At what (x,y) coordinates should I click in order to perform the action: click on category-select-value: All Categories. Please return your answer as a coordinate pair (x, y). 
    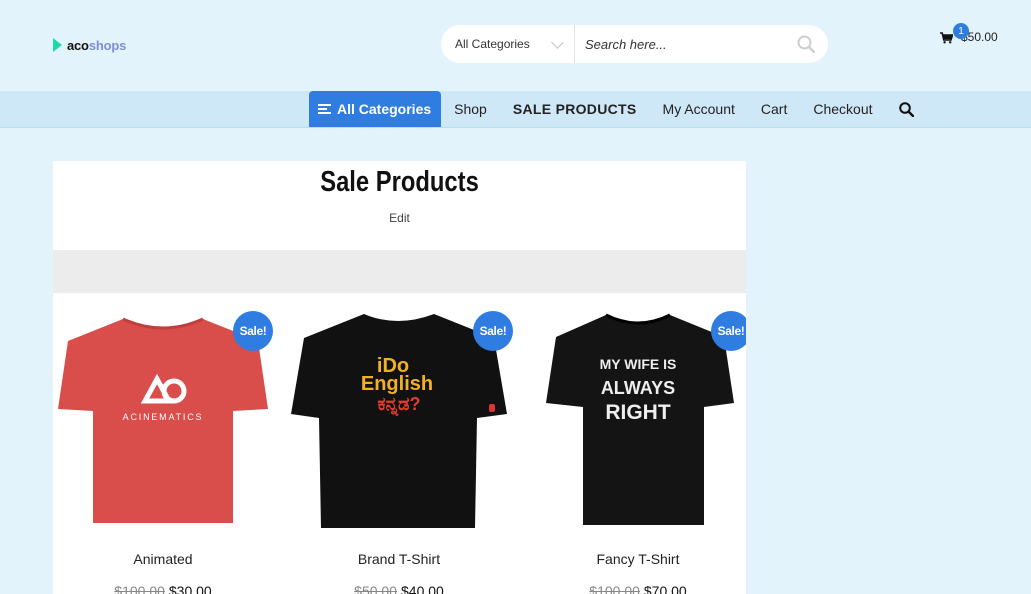
    Looking at the image, I should click on (492, 44).